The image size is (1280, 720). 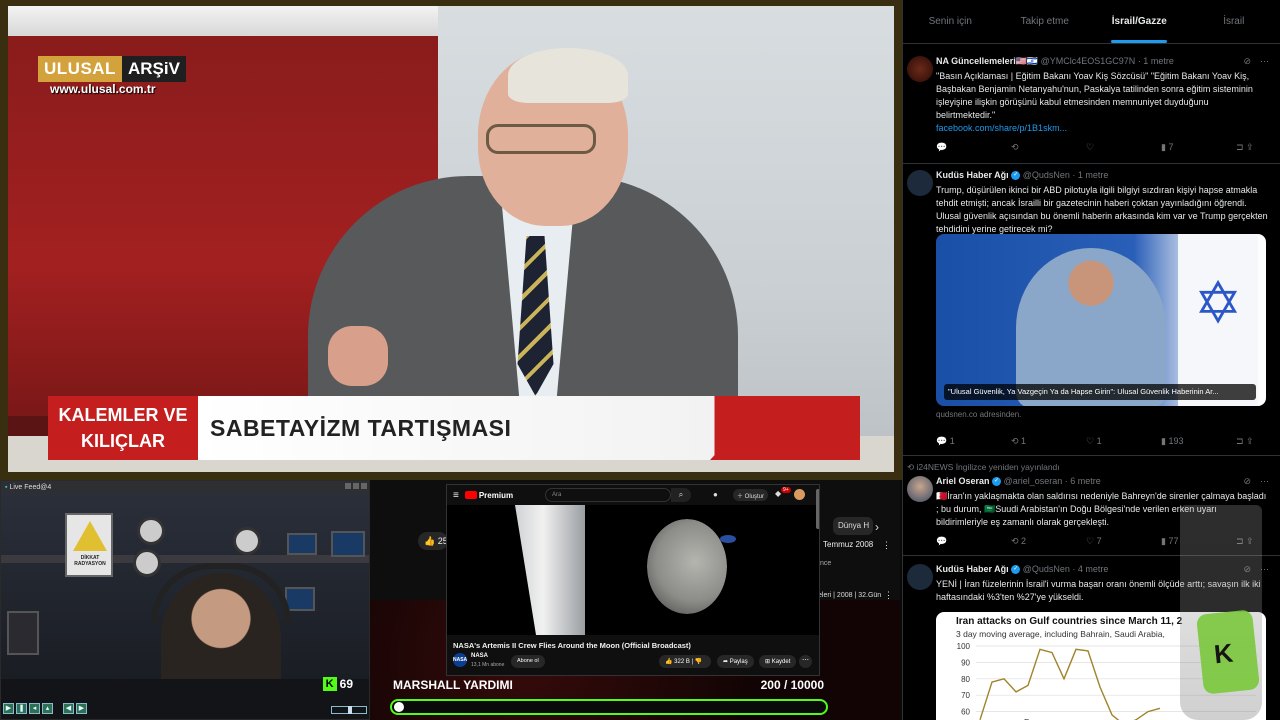 What do you see at coordinates (685, 661) in the screenshot?
I see `like-button: 👍 322 B | 👎` at bounding box center [685, 661].